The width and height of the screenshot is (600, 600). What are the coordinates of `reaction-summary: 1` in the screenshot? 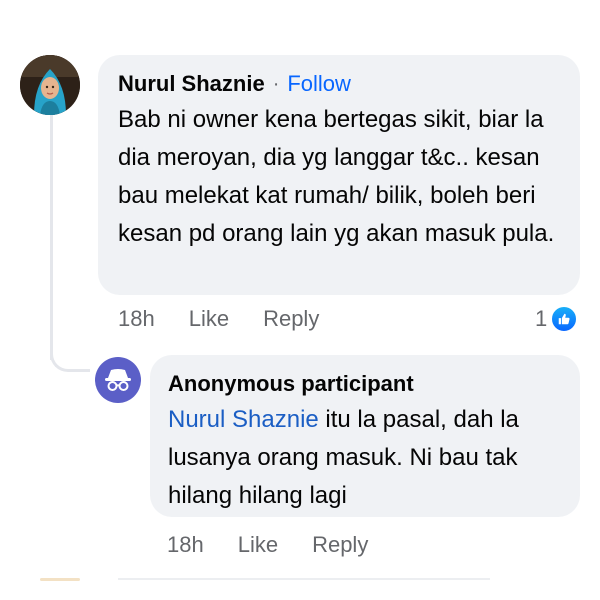 It's located at (557, 319).